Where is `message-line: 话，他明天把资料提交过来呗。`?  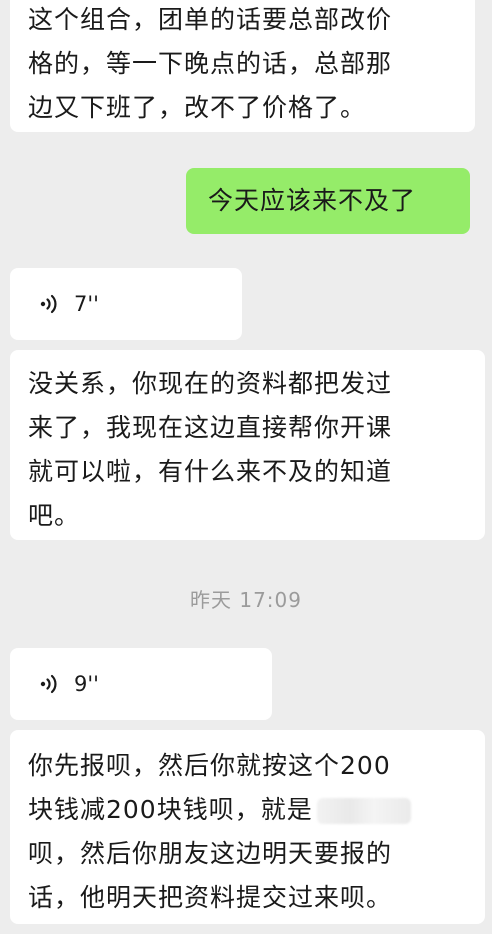
message-line: 话，他明天把资料提交过来呗。 is located at coordinates (210, 897).